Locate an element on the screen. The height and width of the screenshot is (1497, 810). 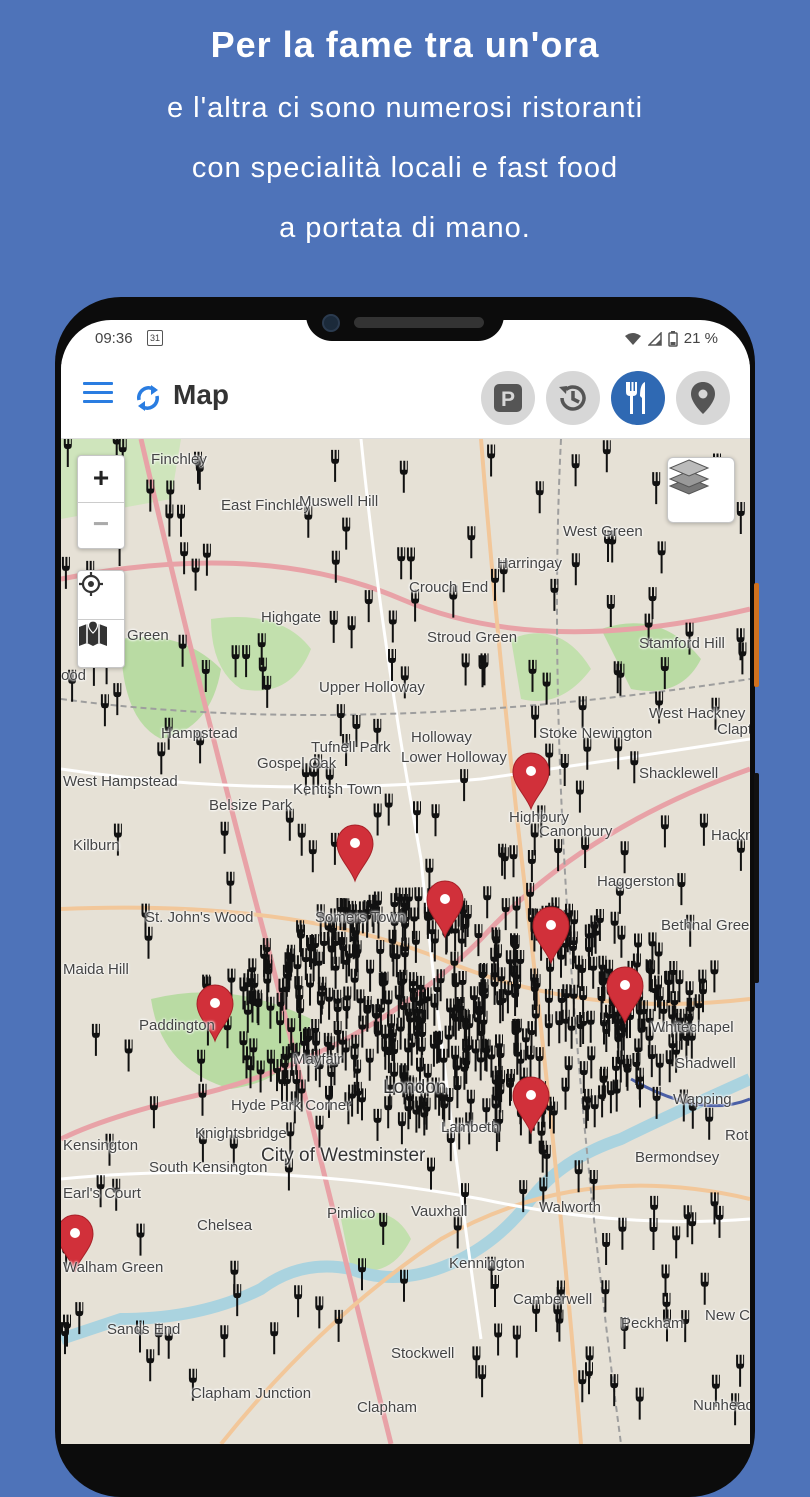
map-place-label: Finchley is located at coordinates (179, 459).